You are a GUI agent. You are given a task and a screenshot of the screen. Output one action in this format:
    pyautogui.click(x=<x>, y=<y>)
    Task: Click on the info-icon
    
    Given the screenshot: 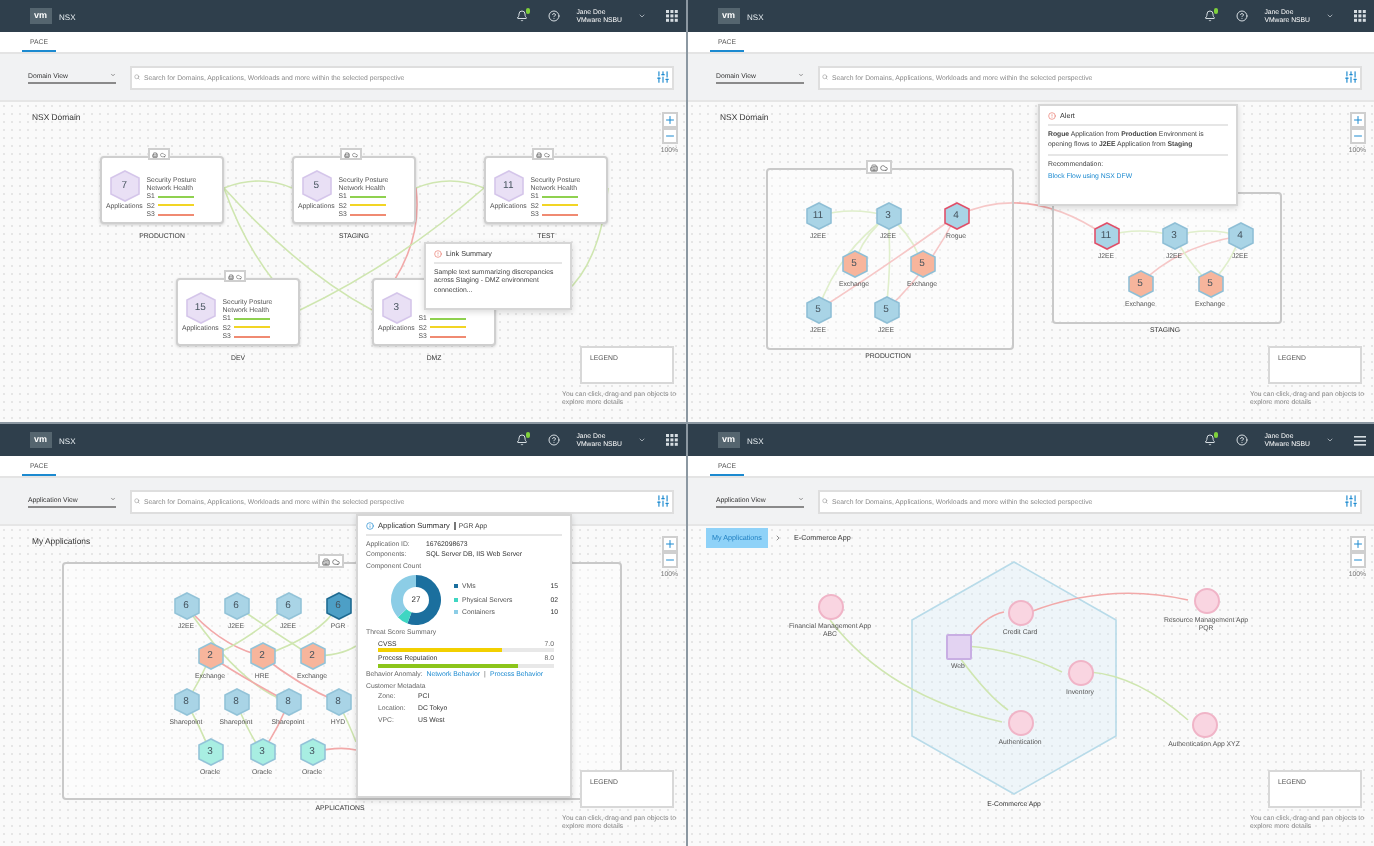 What is the action you would take?
    pyautogui.click(x=370, y=526)
    